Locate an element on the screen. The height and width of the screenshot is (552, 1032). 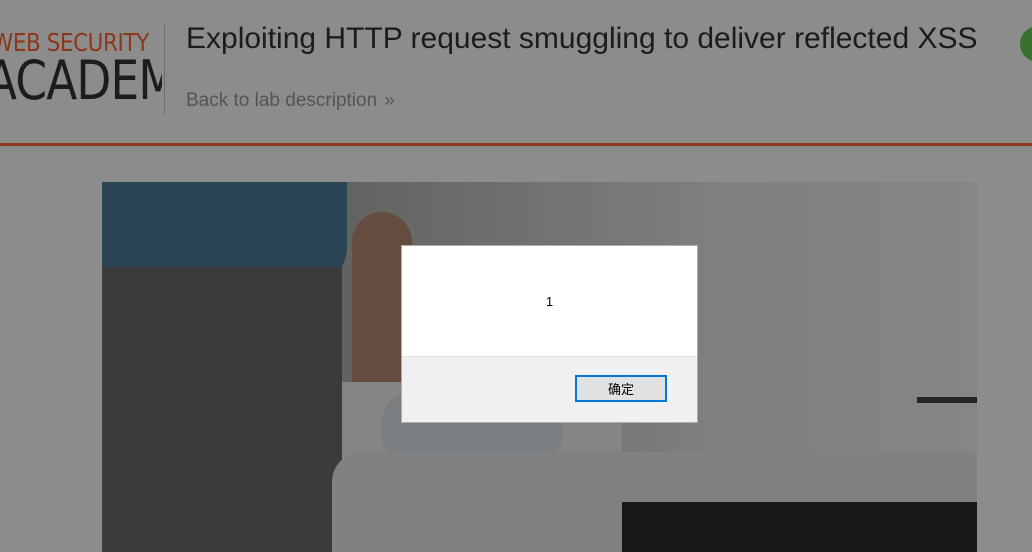
alert-footer: 确定 is located at coordinates (549, 389).